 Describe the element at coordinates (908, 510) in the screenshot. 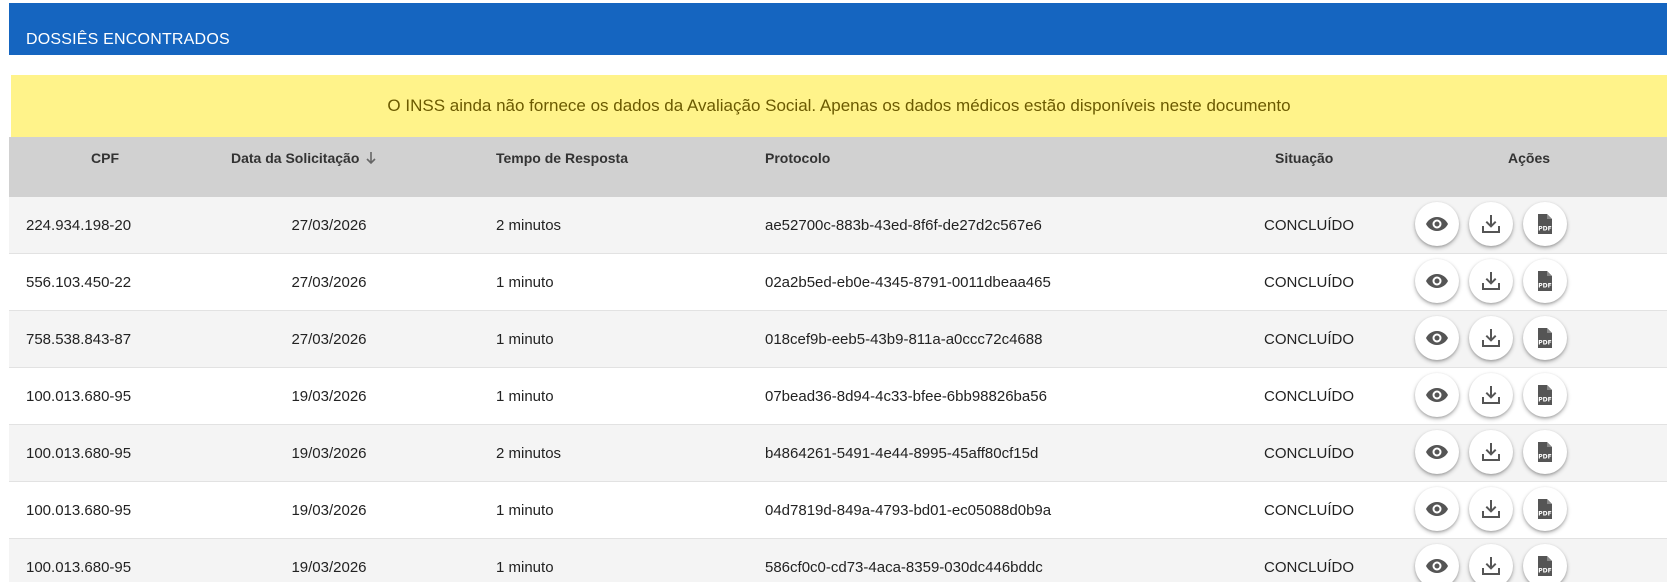

I see `cell-protocolo: 04d7819d-849a-4793-bd01-ec05088d0b9a` at that location.